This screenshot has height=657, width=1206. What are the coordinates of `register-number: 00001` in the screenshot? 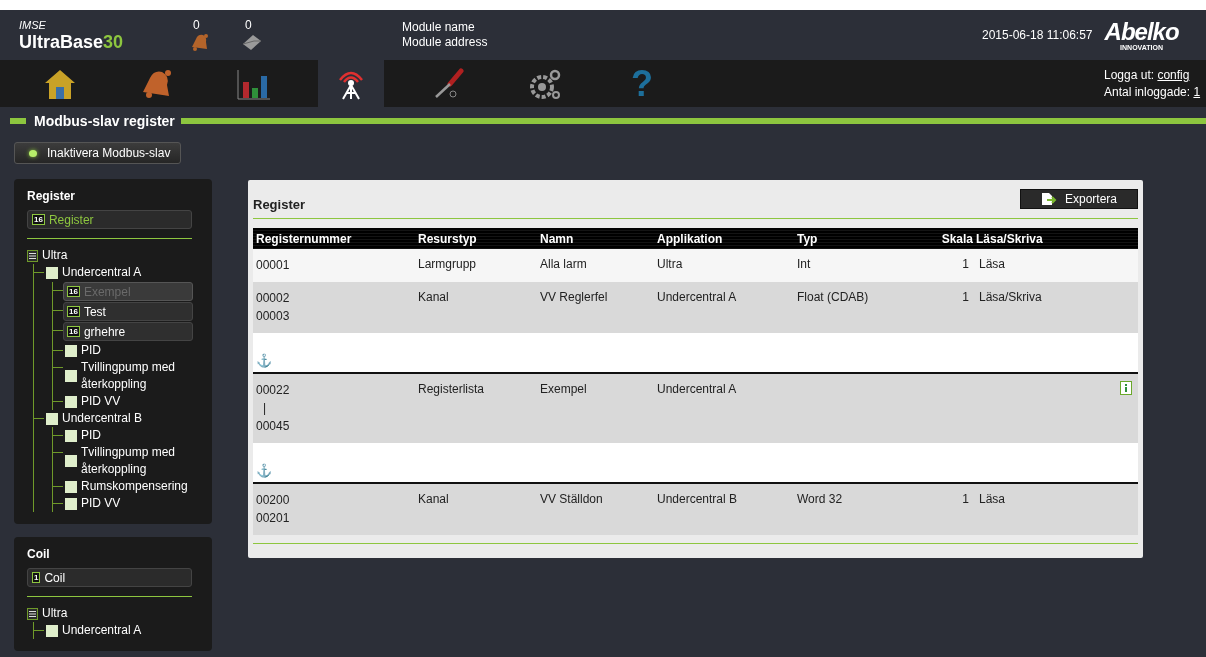 It's located at (273, 265).